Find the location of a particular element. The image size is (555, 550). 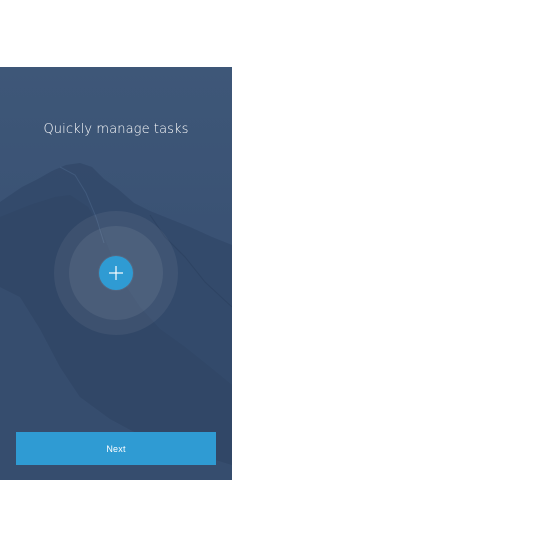

plus-icon is located at coordinates (116, 273).